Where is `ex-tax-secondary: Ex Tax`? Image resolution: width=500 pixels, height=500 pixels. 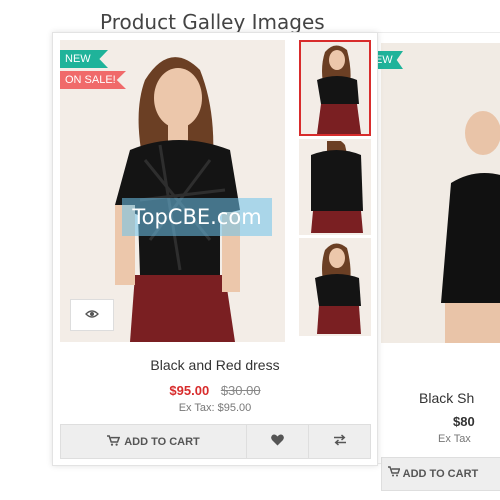
ex-tax-secondary: Ex Tax is located at coordinates (454, 439).